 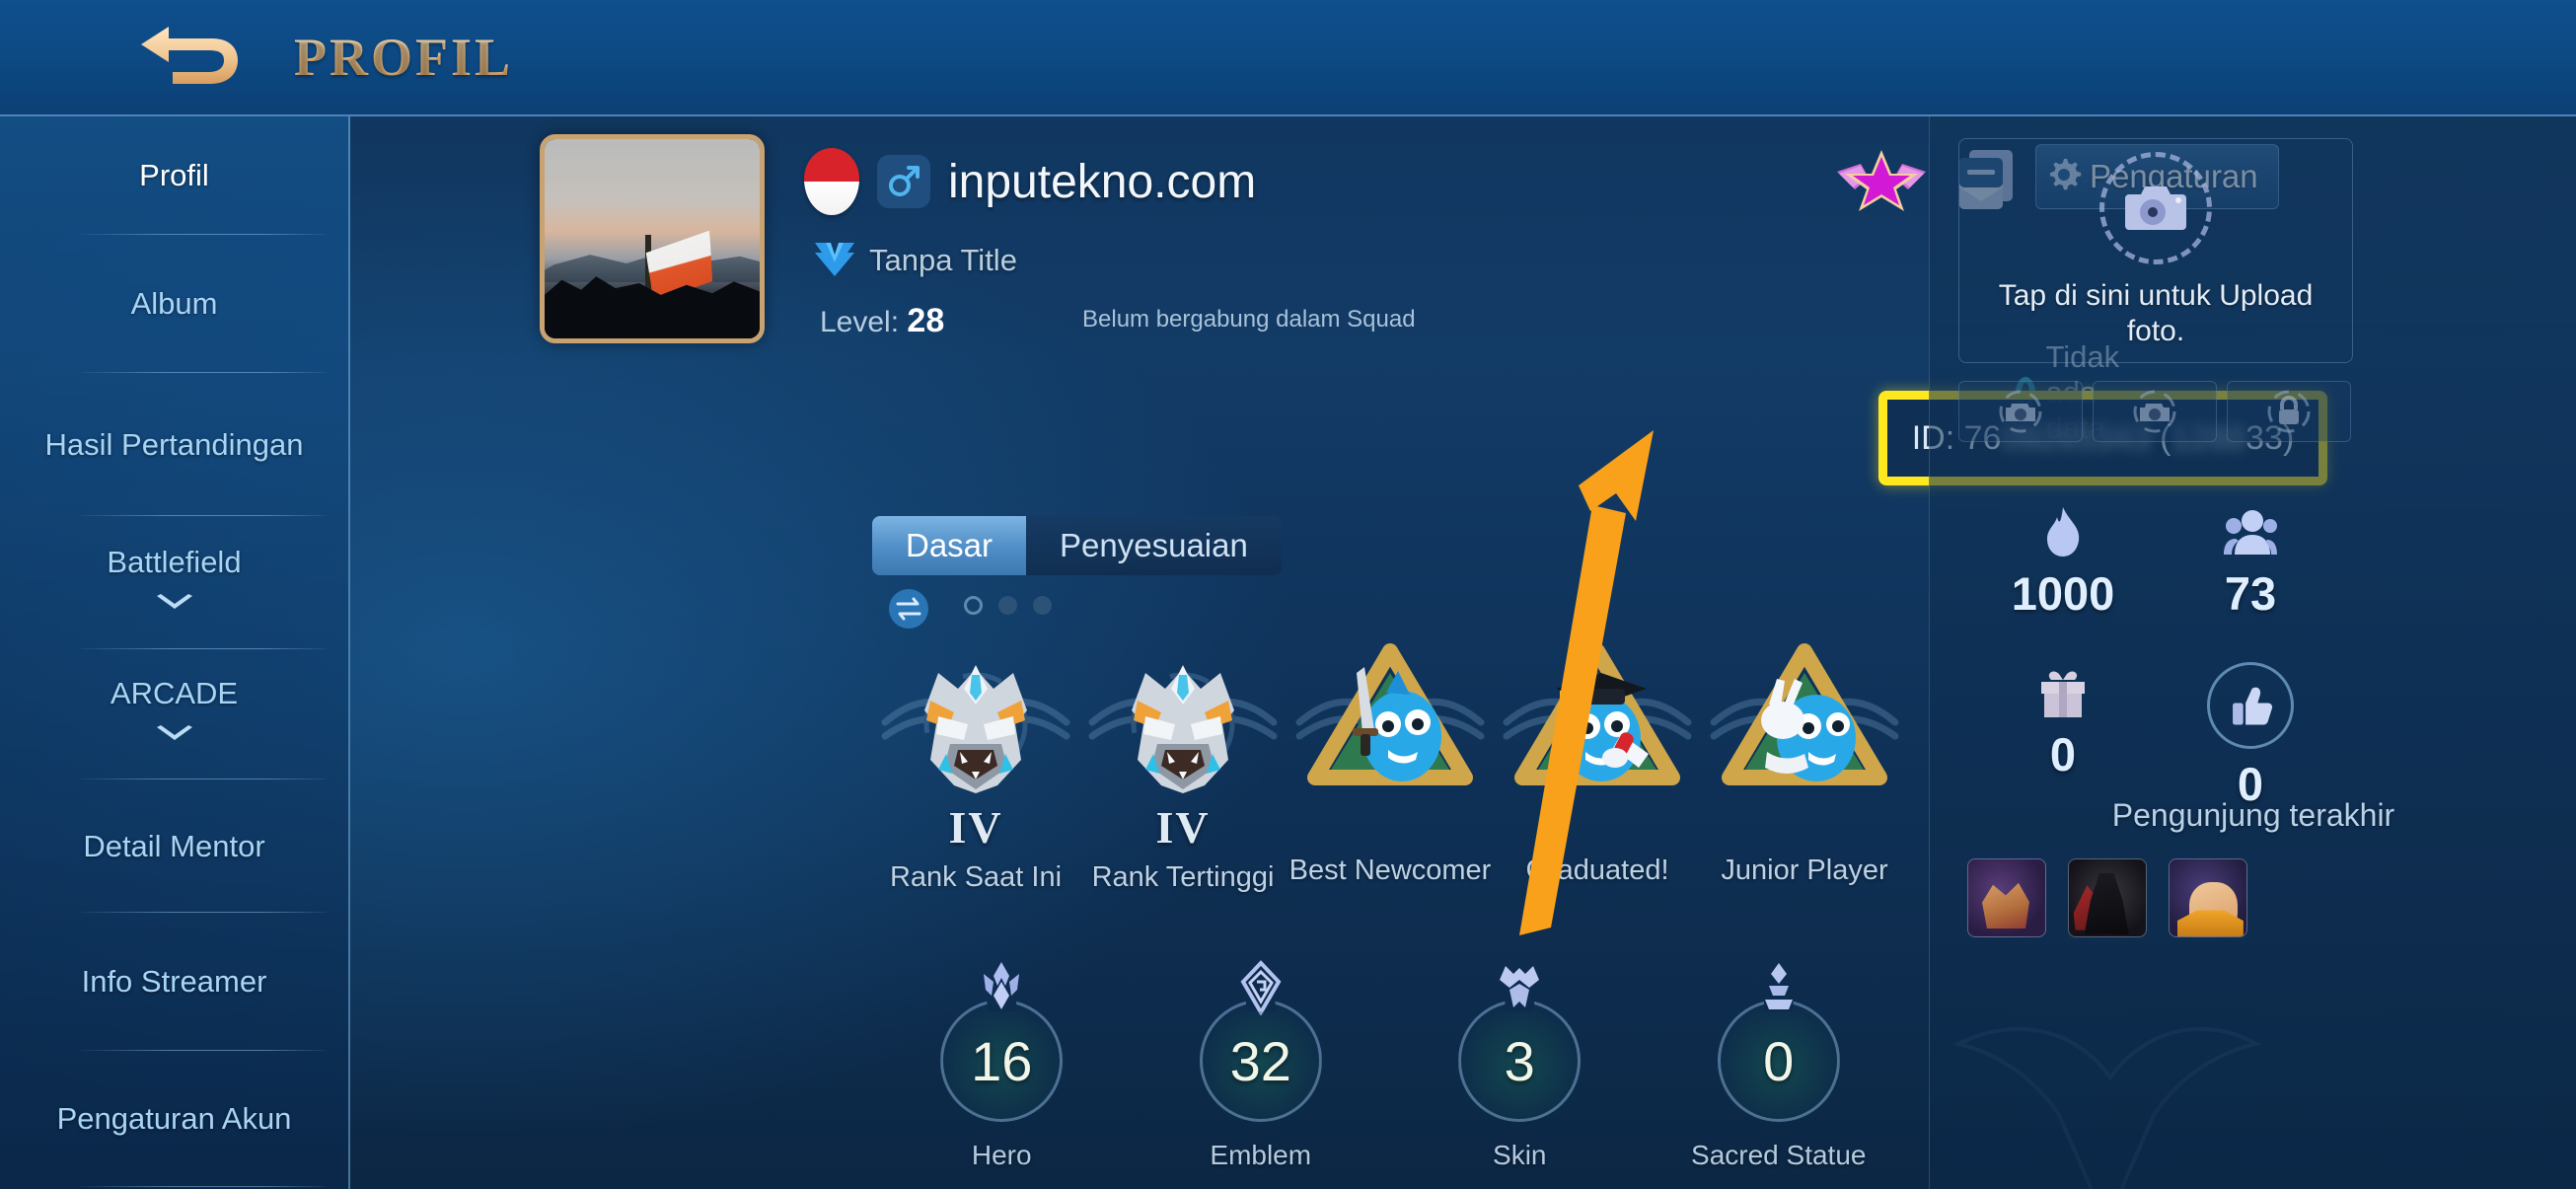 I want to click on sidebar-item-album: Album, so click(x=174, y=304).